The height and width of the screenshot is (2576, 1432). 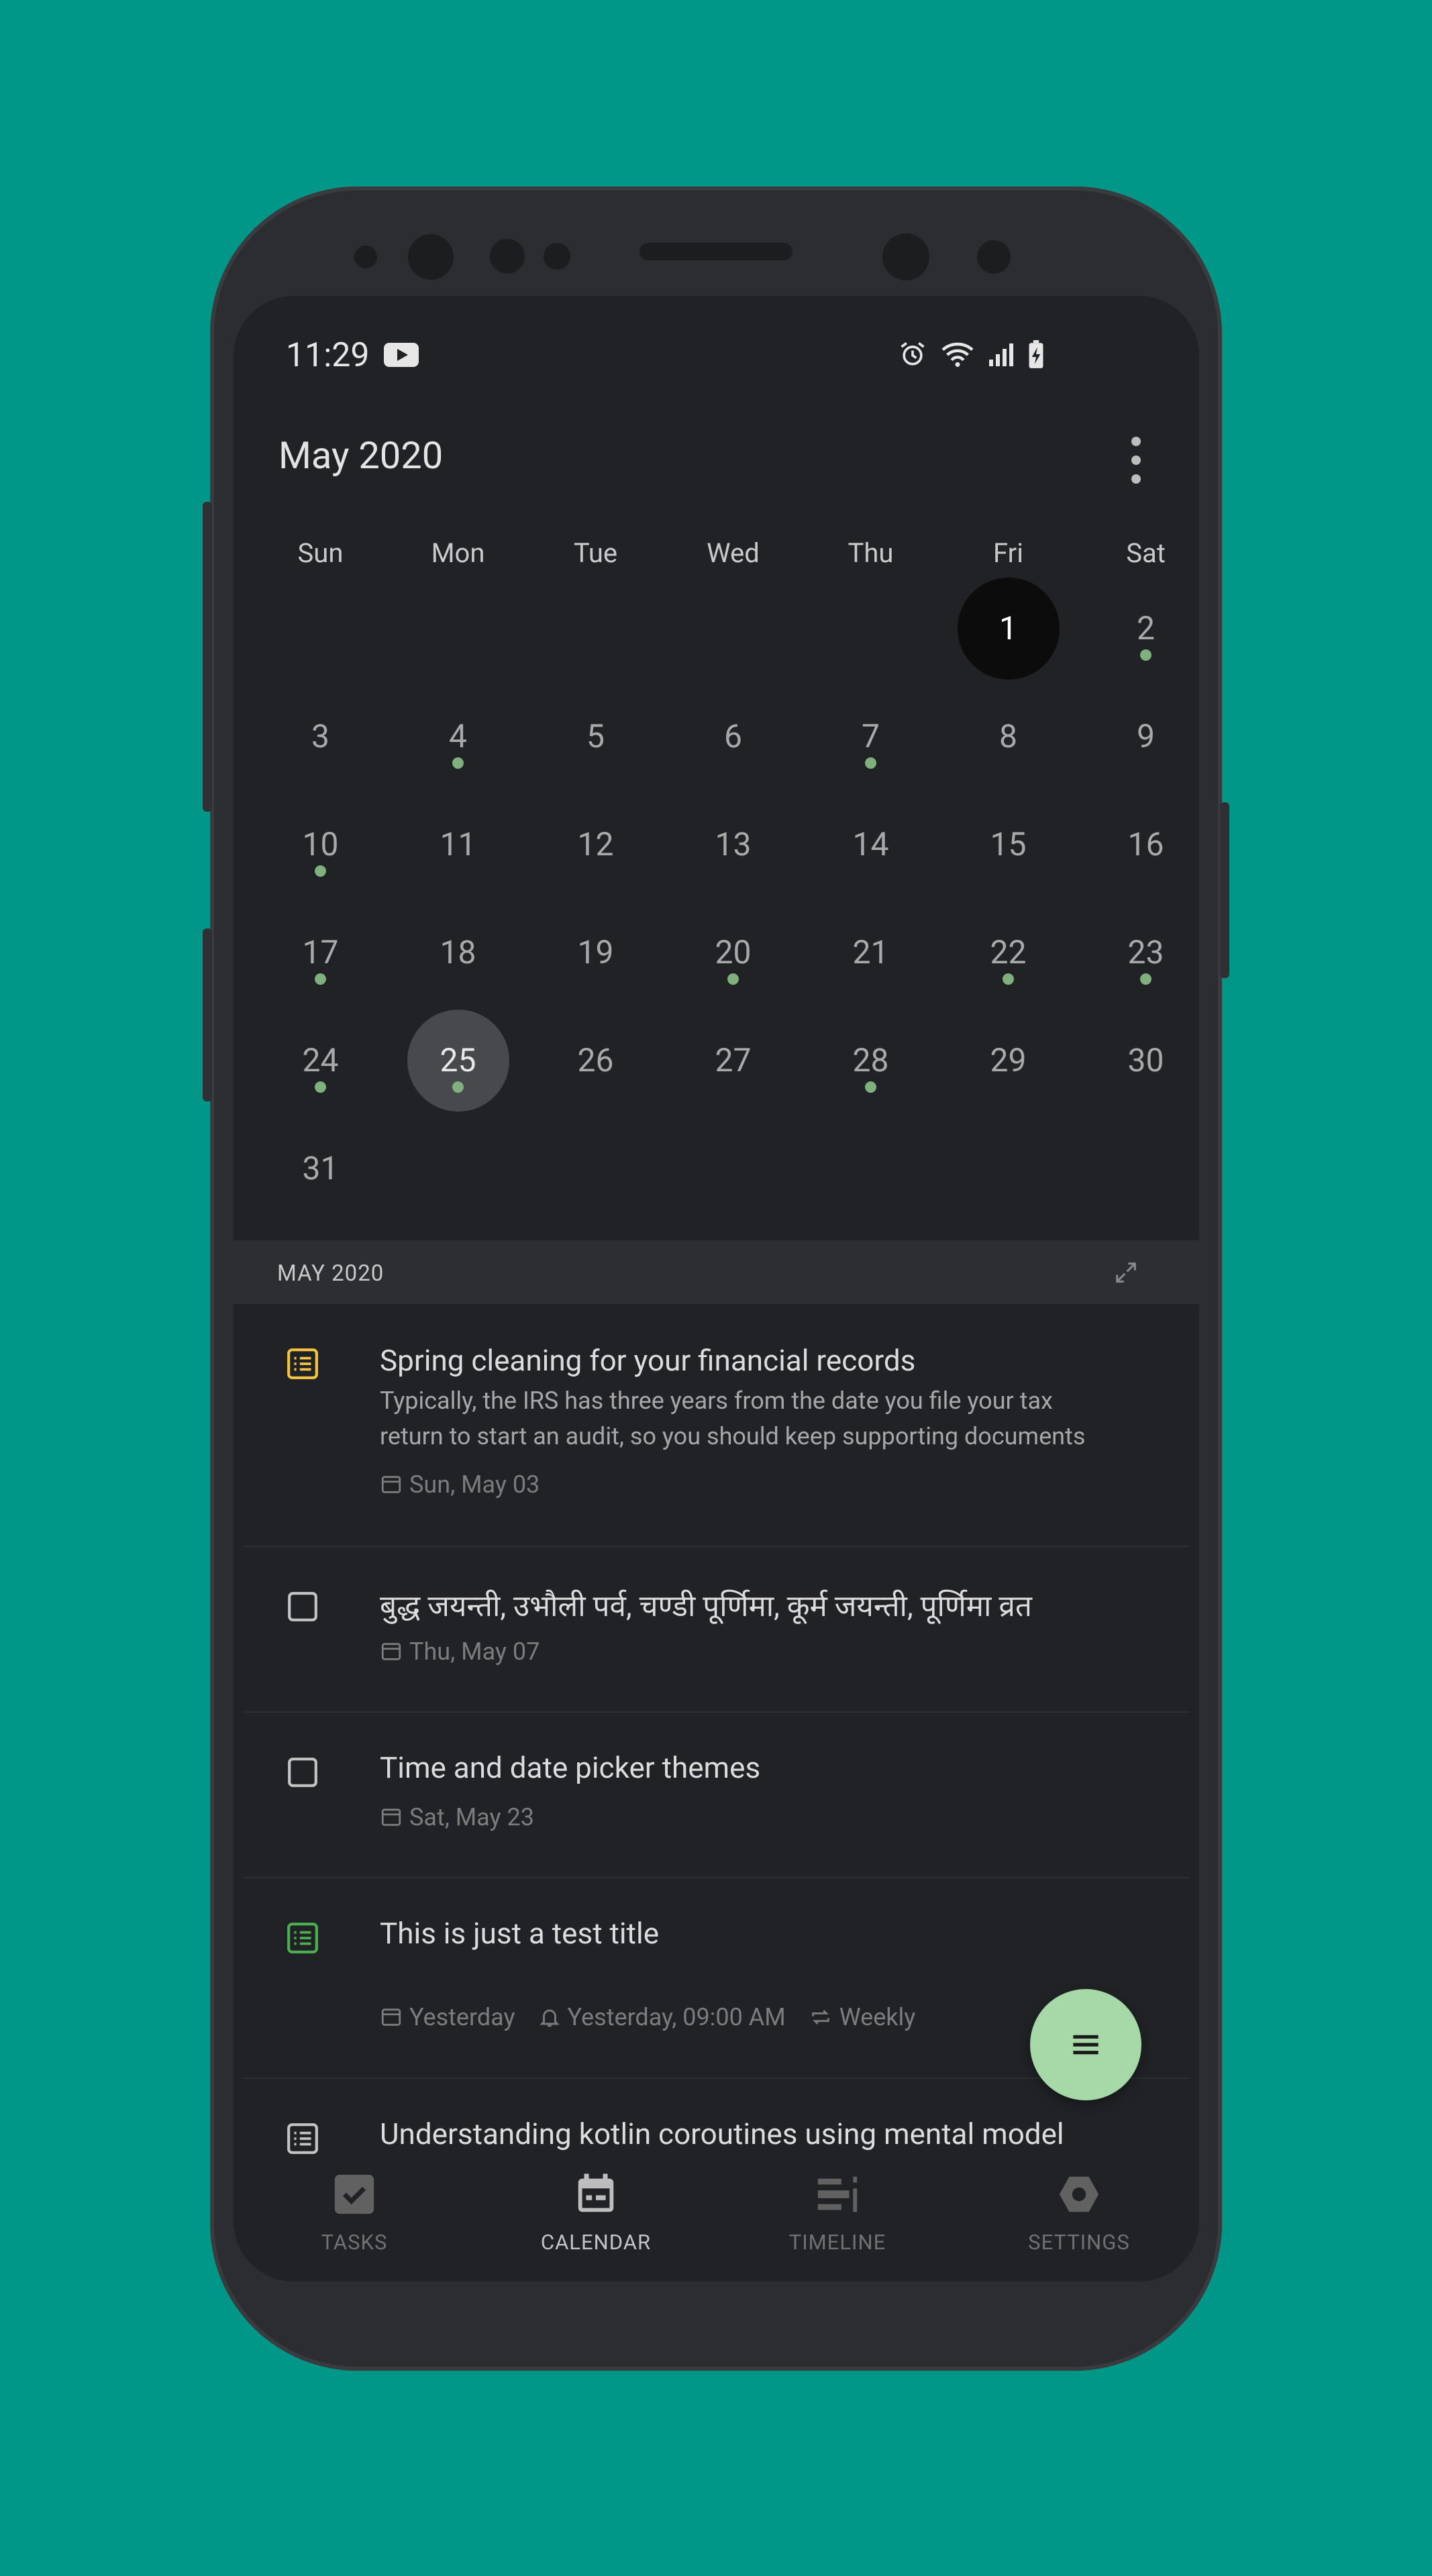 I want to click on calendar-day-number: 29, so click(x=1008, y=1060).